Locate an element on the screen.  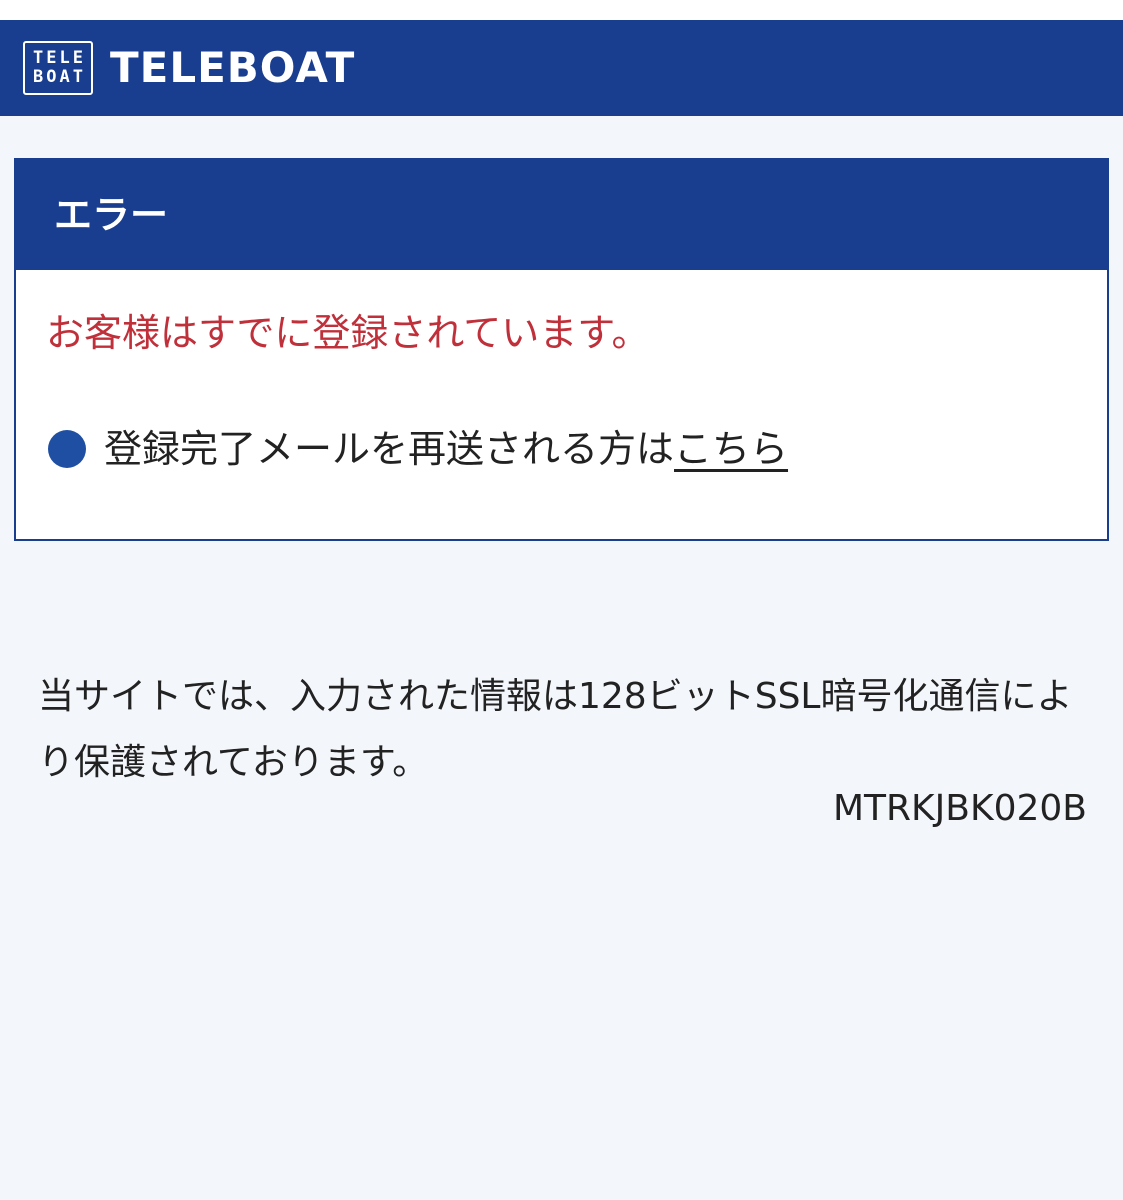
teleboat-logo-icon: TELE BOAT is located at coordinates (58, 68).